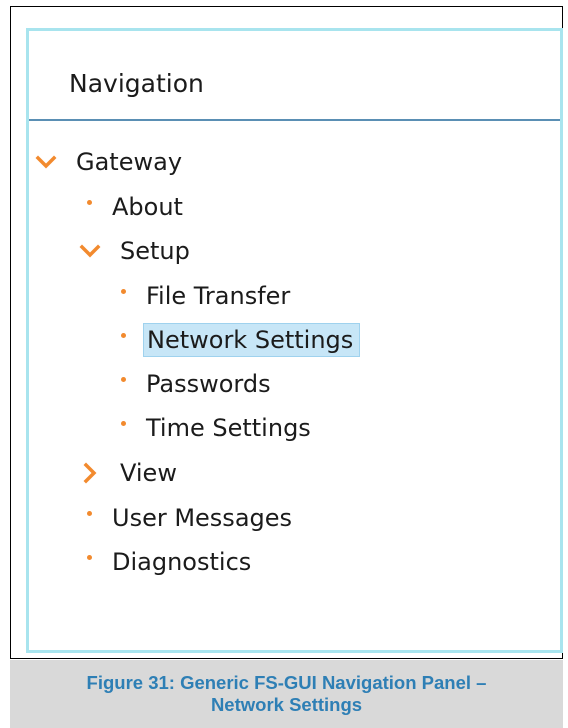  What do you see at coordinates (90, 473) in the screenshot?
I see `chevron-right-icon` at bounding box center [90, 473].